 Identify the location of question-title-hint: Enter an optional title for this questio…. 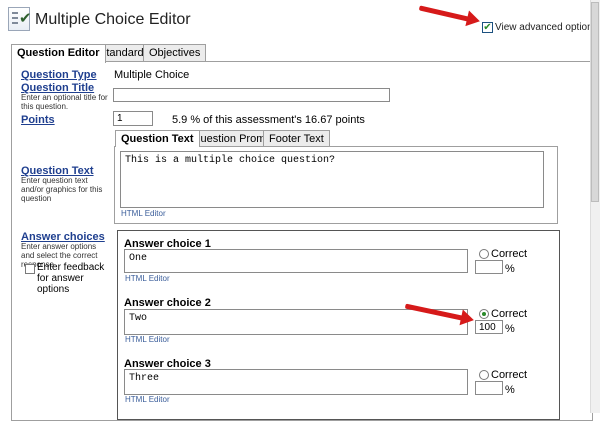
(64, 102).